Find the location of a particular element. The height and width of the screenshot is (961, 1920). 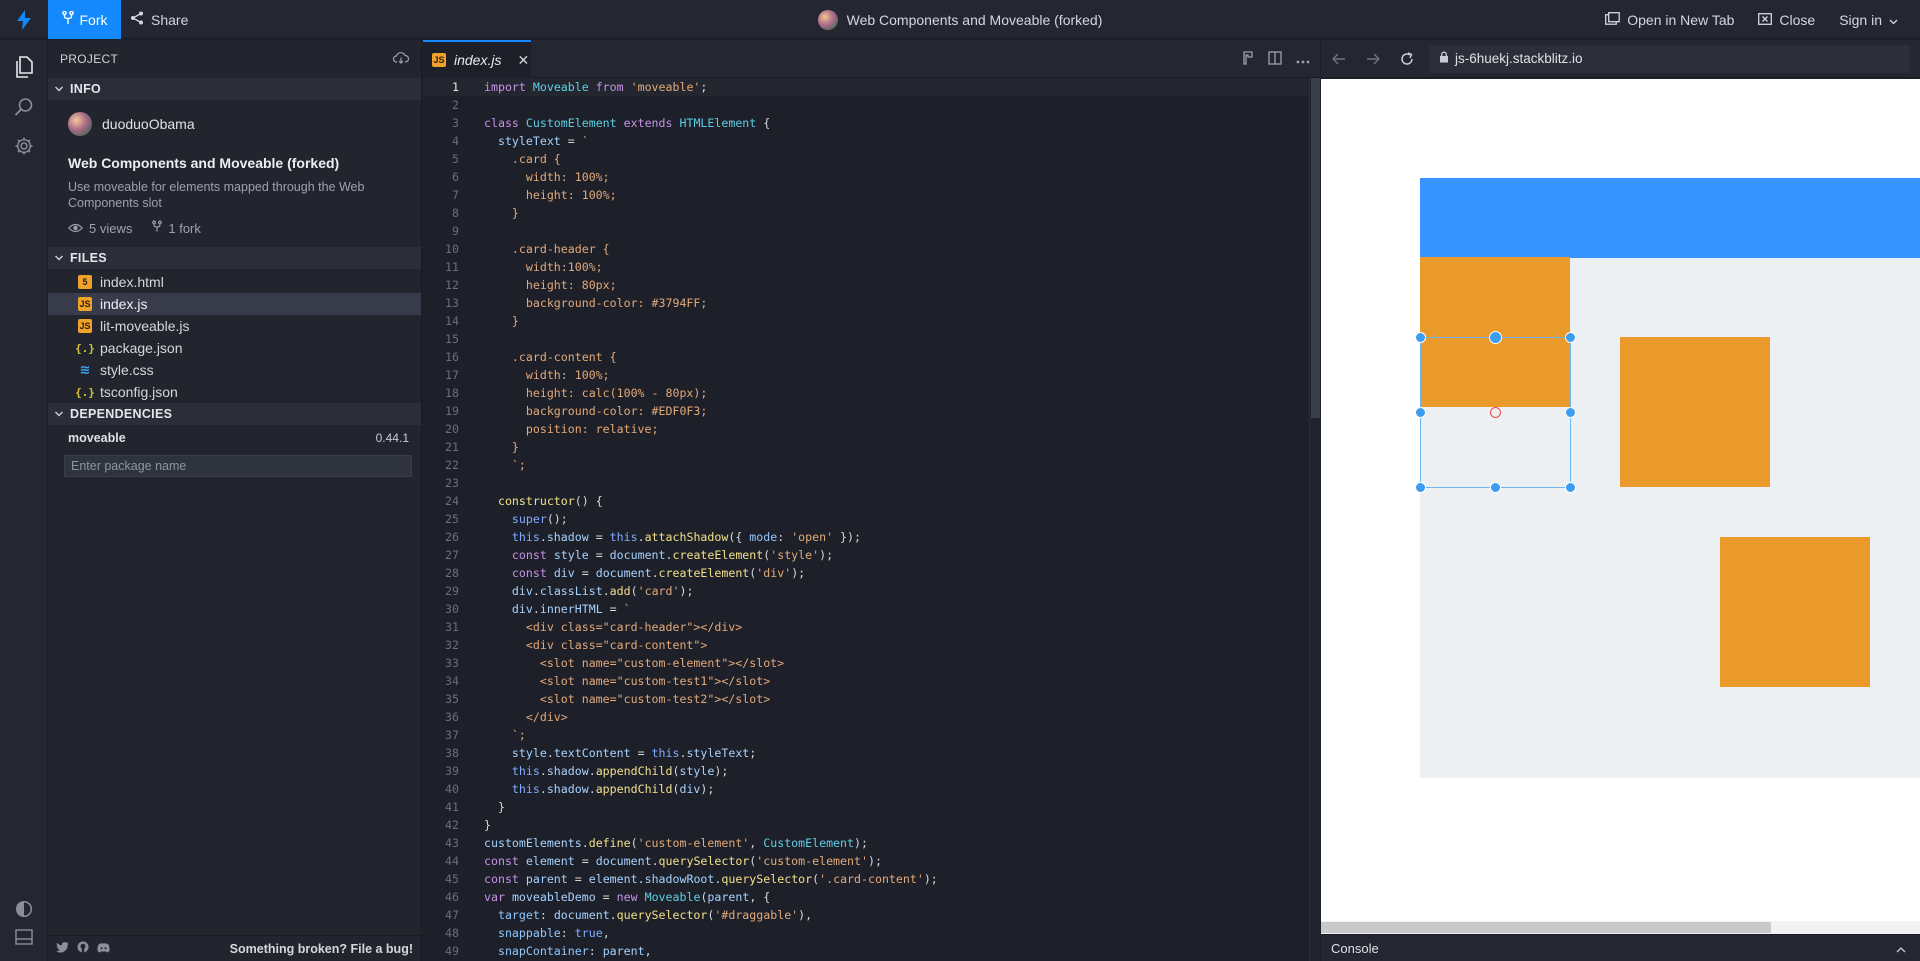

project-stats: 5 views 1 fork is located at coordinates (234, 228).